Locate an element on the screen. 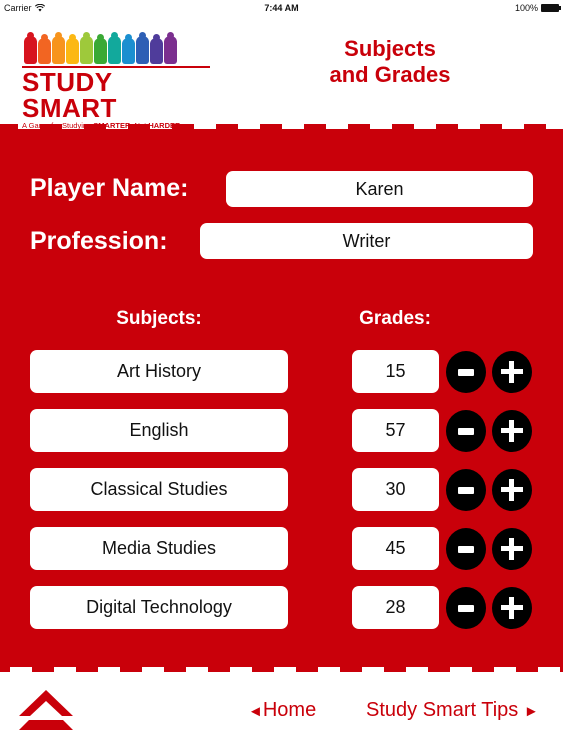 Image resolution: width=563 pixels, height=750 pixels. subject-row: Media Studies 45 is located at coordinates (281, 549).